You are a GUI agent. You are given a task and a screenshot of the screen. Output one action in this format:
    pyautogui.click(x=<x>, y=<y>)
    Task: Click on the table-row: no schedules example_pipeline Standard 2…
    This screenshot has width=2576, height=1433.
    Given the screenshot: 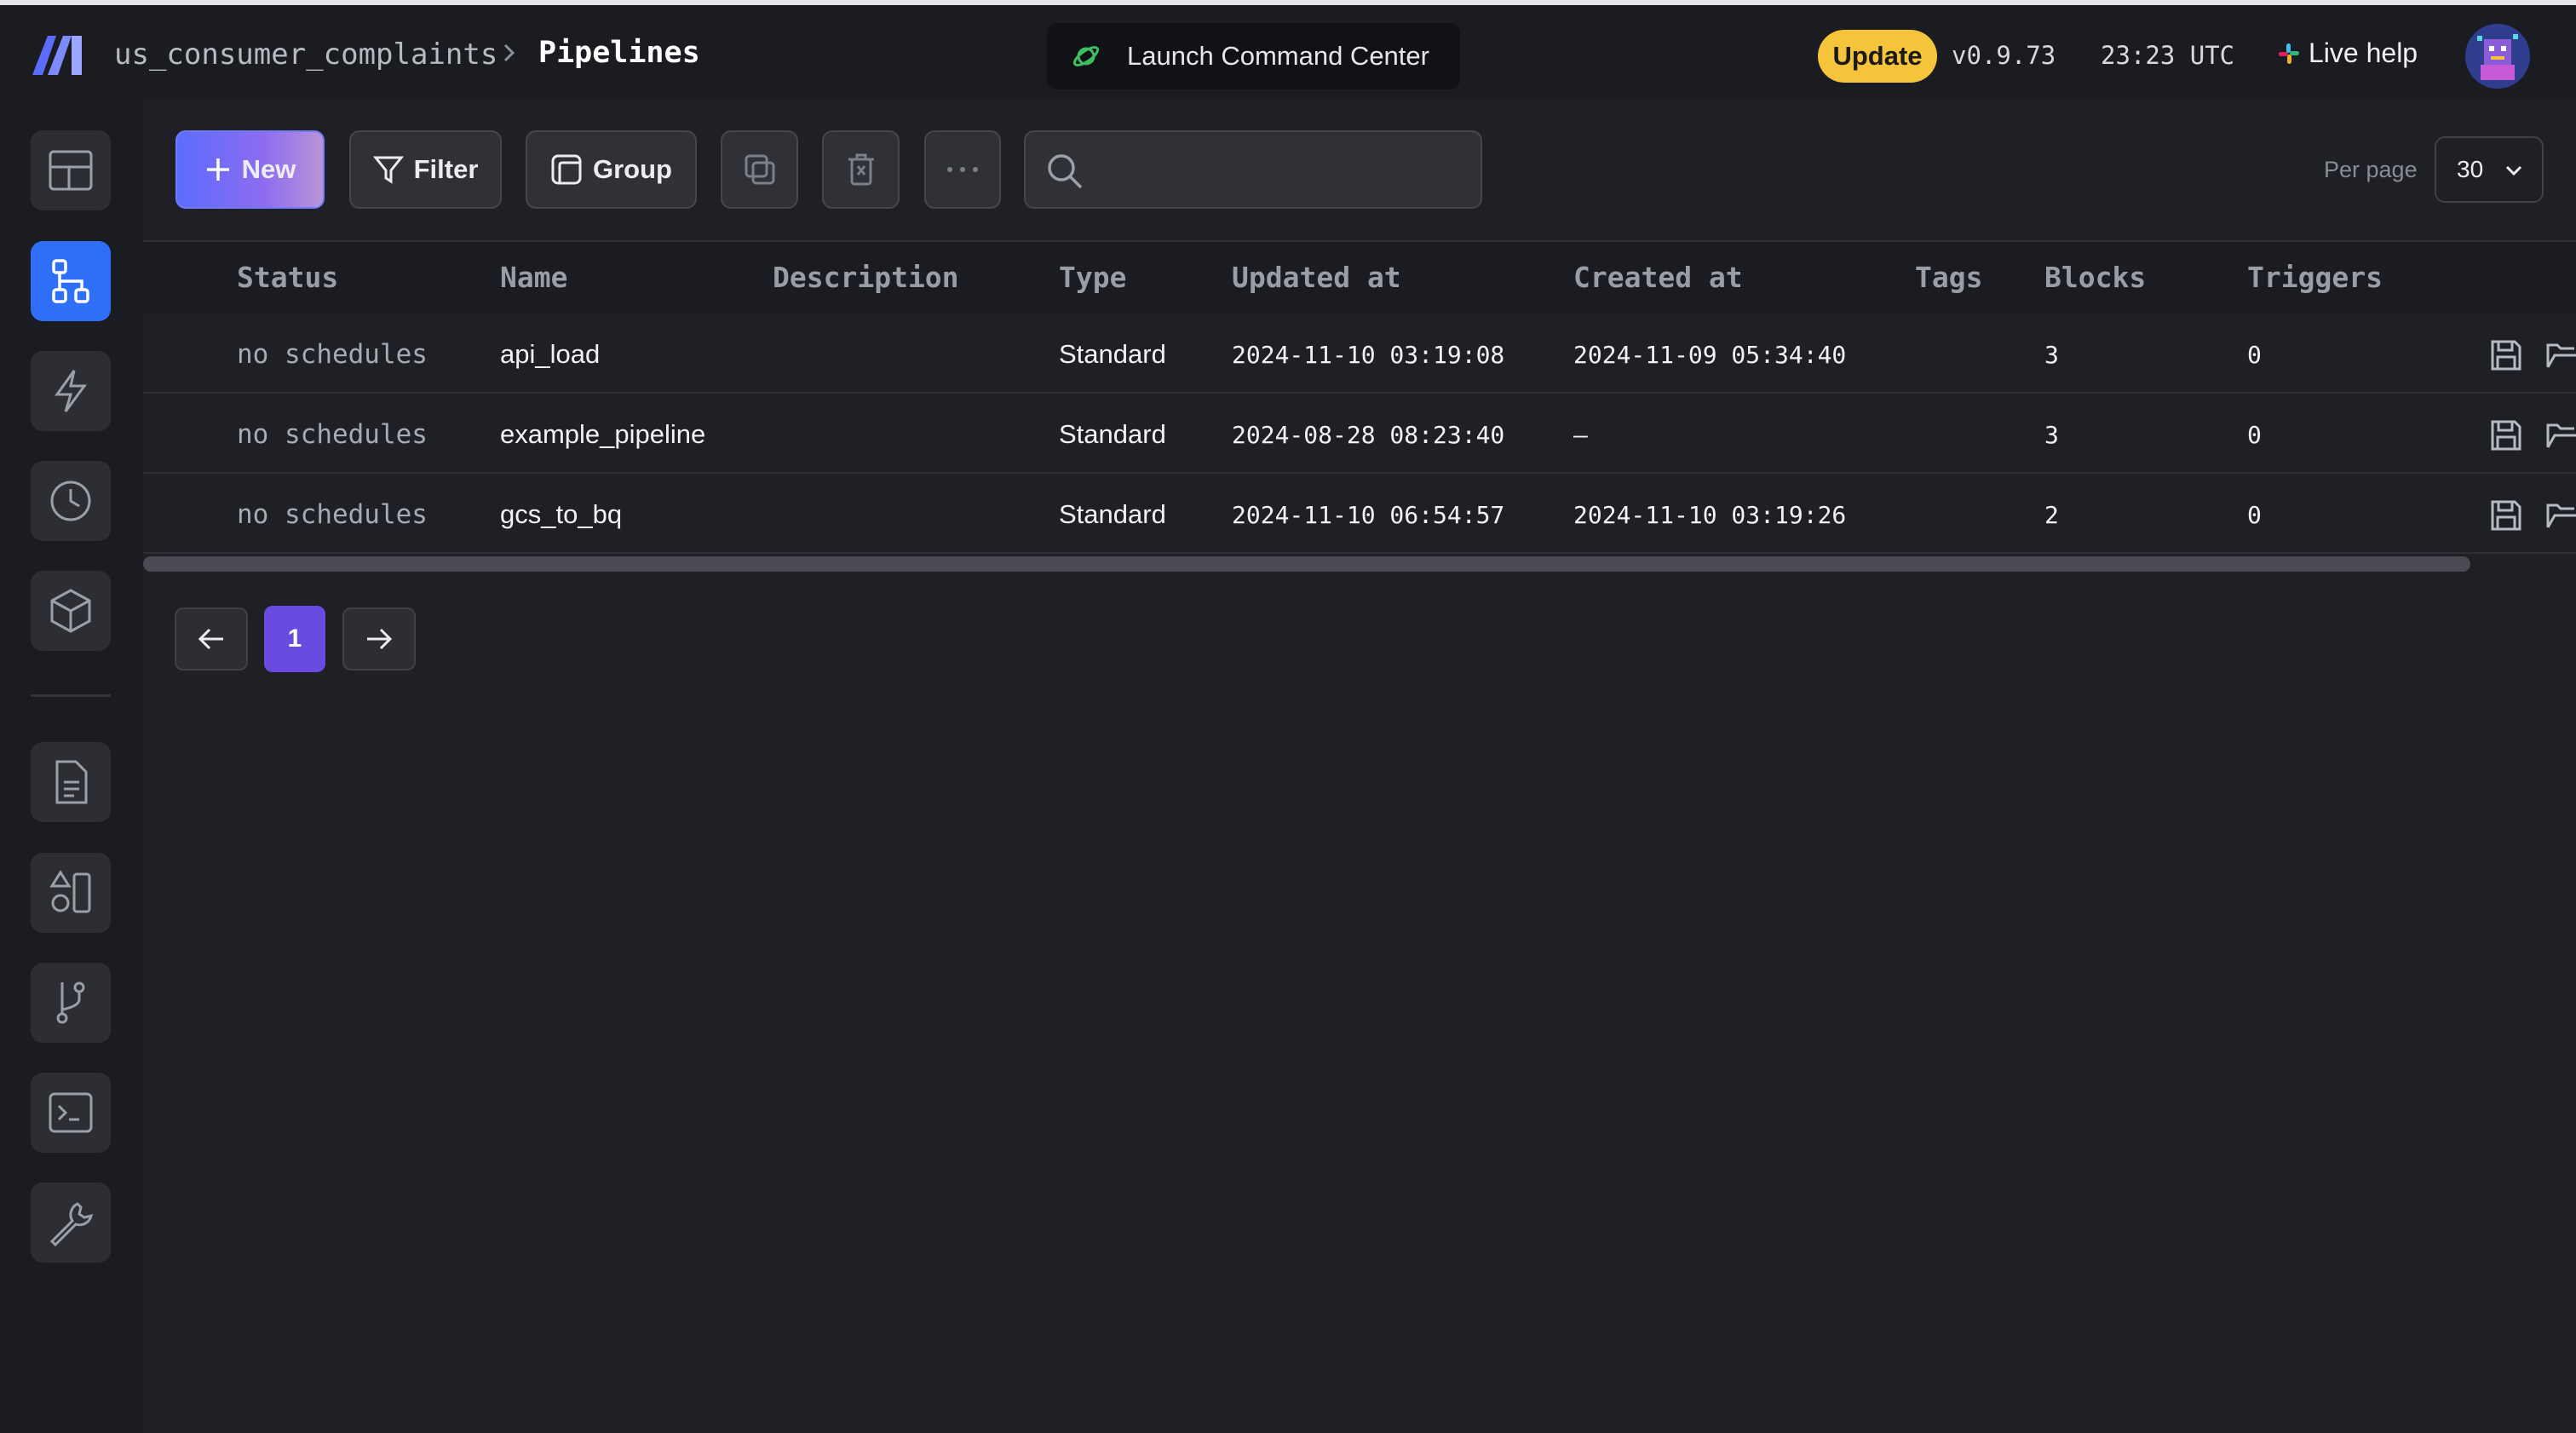 What is the action you would take?
    pyautogui.click(x=1359, y=434)
    